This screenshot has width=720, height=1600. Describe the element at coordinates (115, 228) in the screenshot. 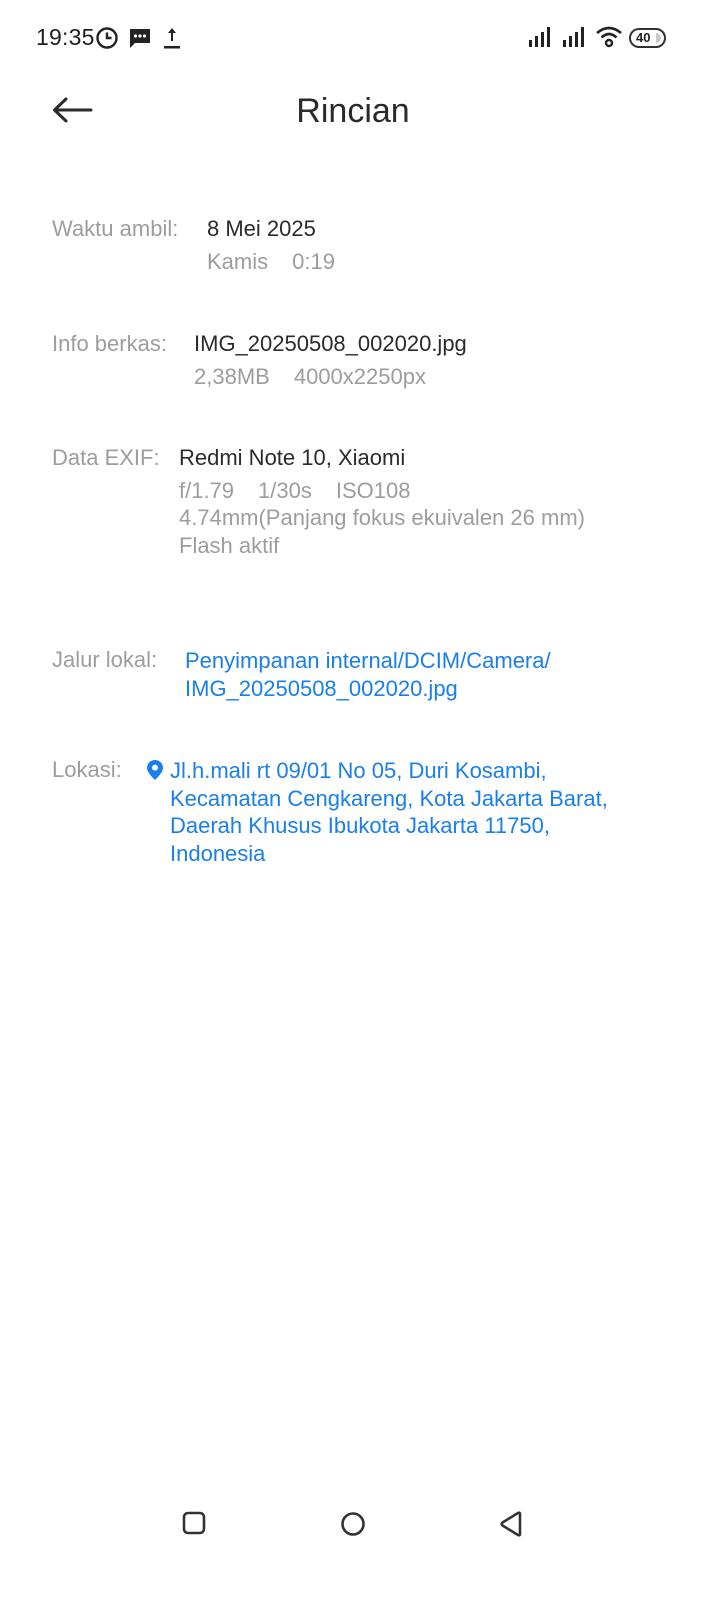

I see `time-label: Waktu ambil:` at that location.